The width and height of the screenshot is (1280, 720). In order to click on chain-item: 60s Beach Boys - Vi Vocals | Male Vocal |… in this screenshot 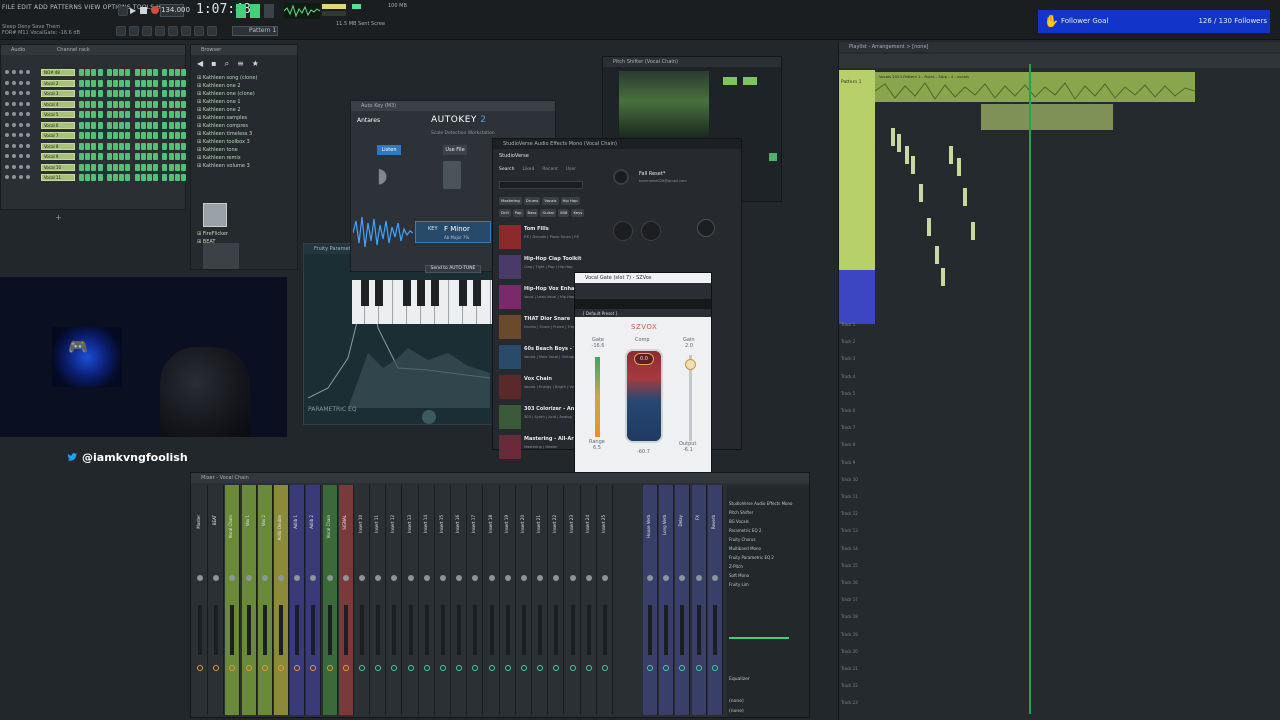, I will do `click(539, 358)`.